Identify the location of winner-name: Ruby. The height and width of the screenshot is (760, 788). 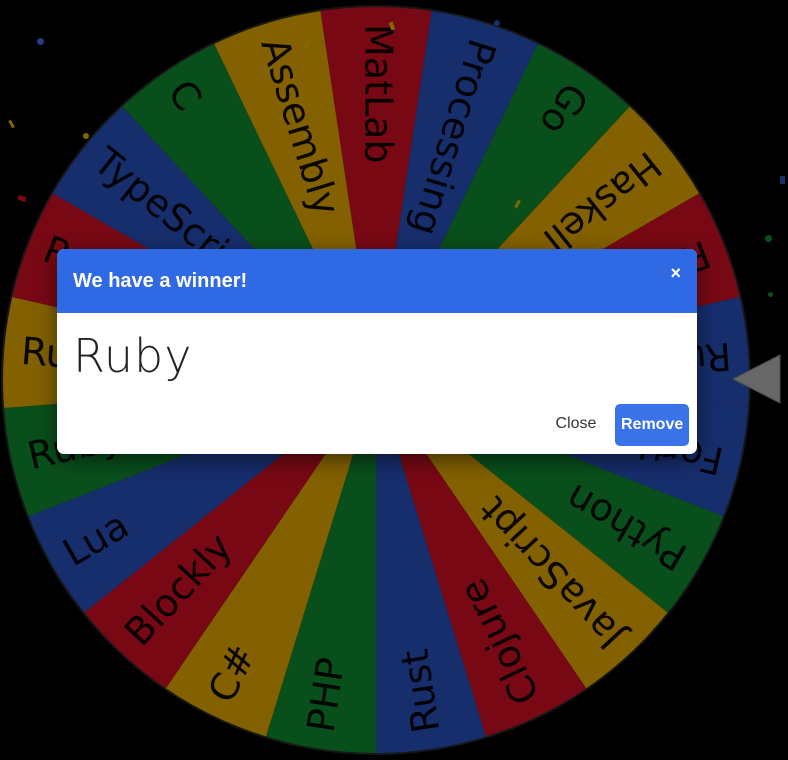
(133, 356).